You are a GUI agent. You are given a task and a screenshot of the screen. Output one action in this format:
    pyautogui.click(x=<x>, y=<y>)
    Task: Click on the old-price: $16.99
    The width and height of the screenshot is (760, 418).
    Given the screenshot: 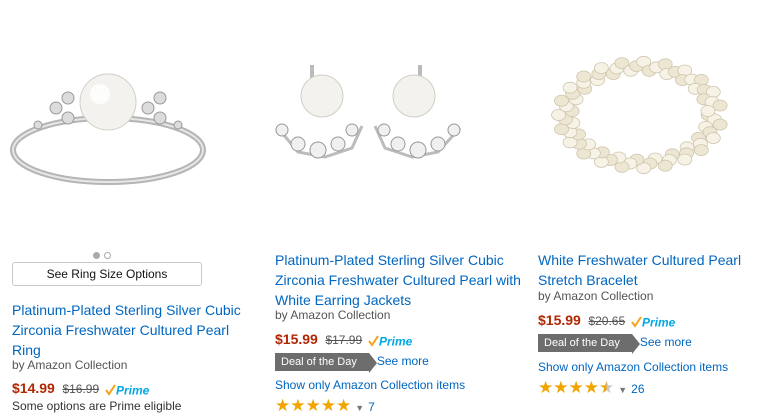 What is the action you would take?
    pyautogui.click(x=81, y=389)
    